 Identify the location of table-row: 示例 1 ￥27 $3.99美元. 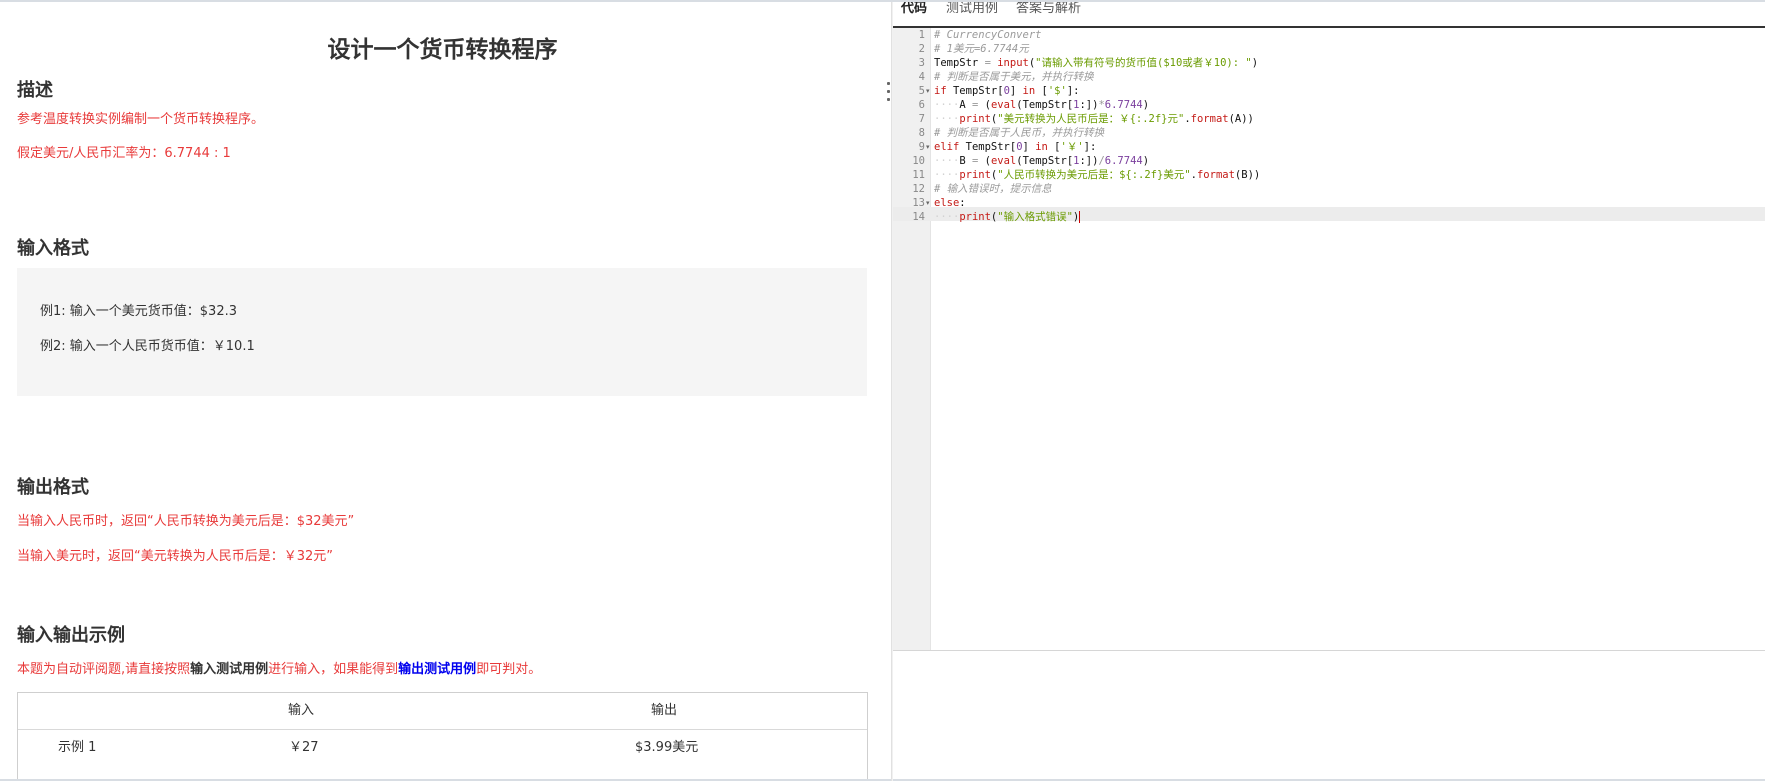
(442, 748).